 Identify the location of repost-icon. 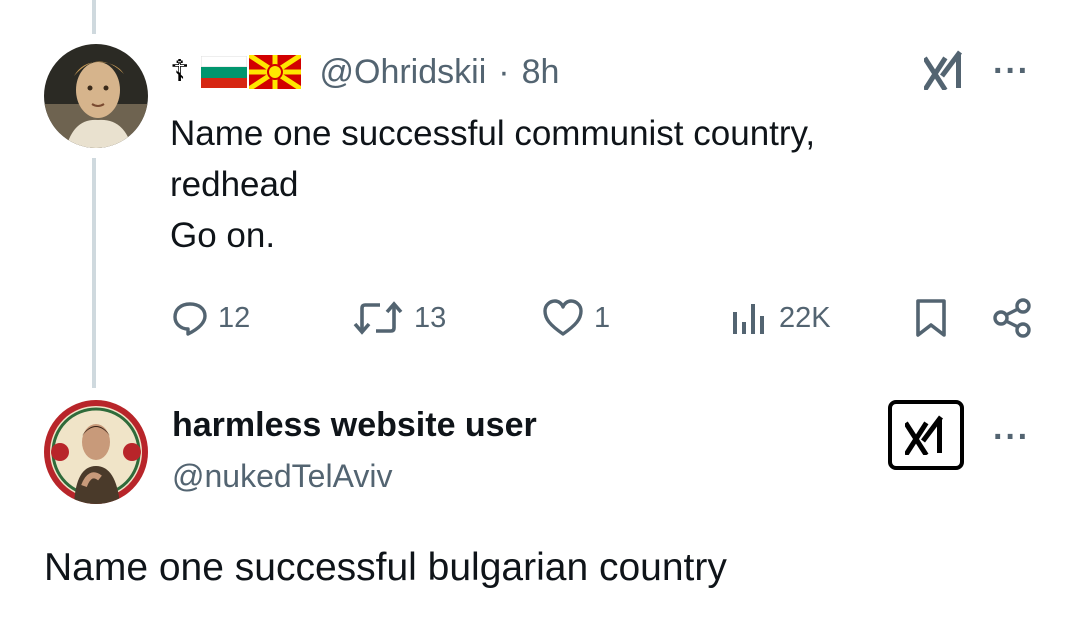
(378, 318).